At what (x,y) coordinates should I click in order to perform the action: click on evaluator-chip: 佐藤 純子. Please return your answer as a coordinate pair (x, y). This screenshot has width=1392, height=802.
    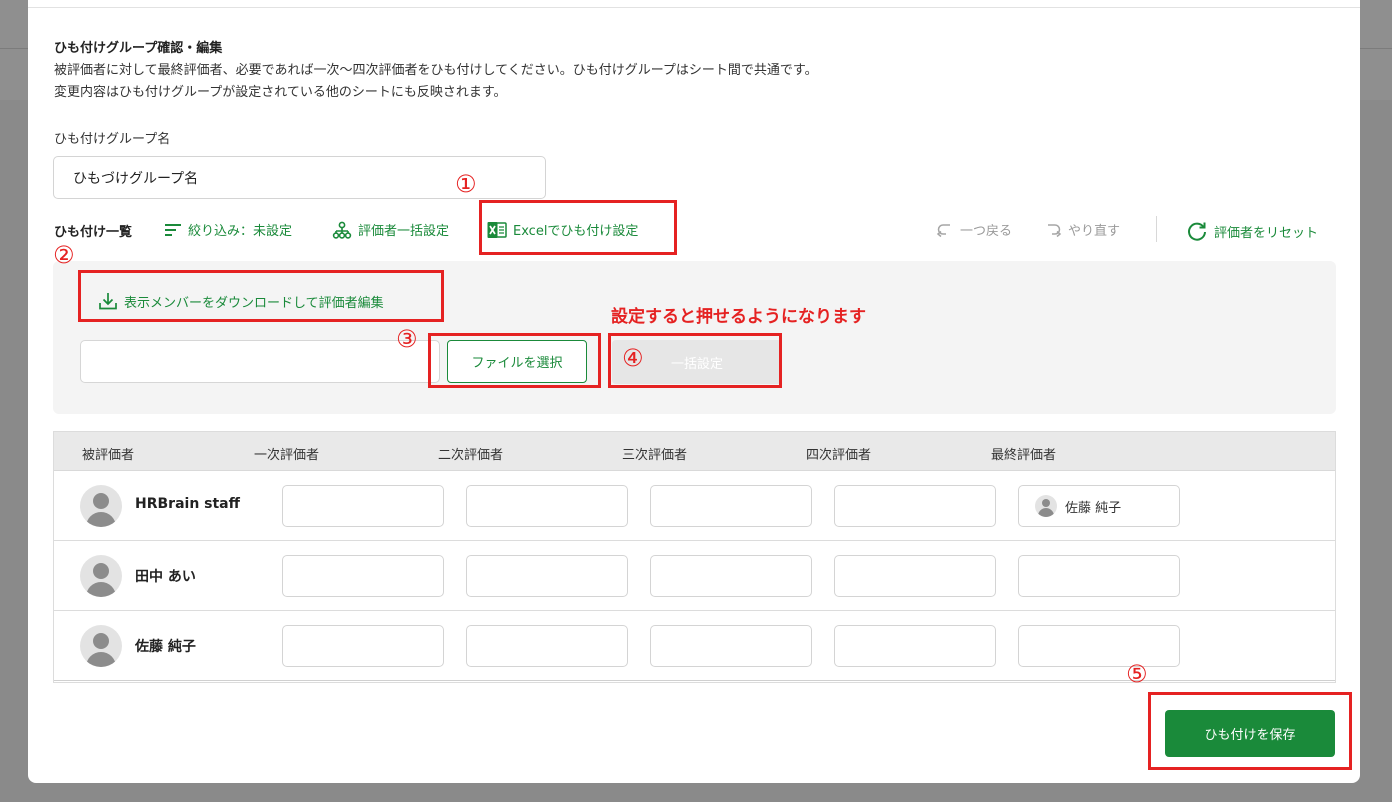
    Looking at the image, I should click on (1078, 506).